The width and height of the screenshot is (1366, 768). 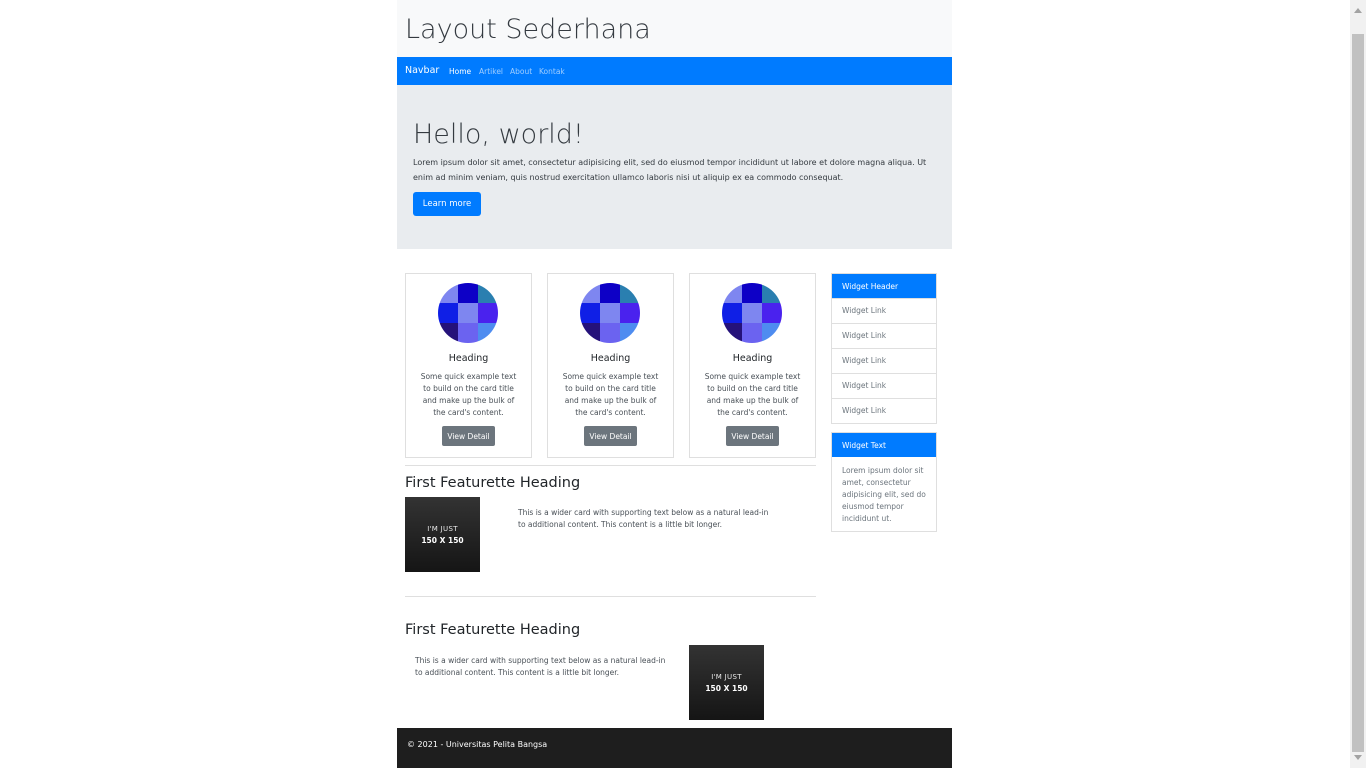 What do you see at coordinates (422, 70) in the screenshot?
I see `navbar-brand: Navbar` at bounding box center [422, 70].